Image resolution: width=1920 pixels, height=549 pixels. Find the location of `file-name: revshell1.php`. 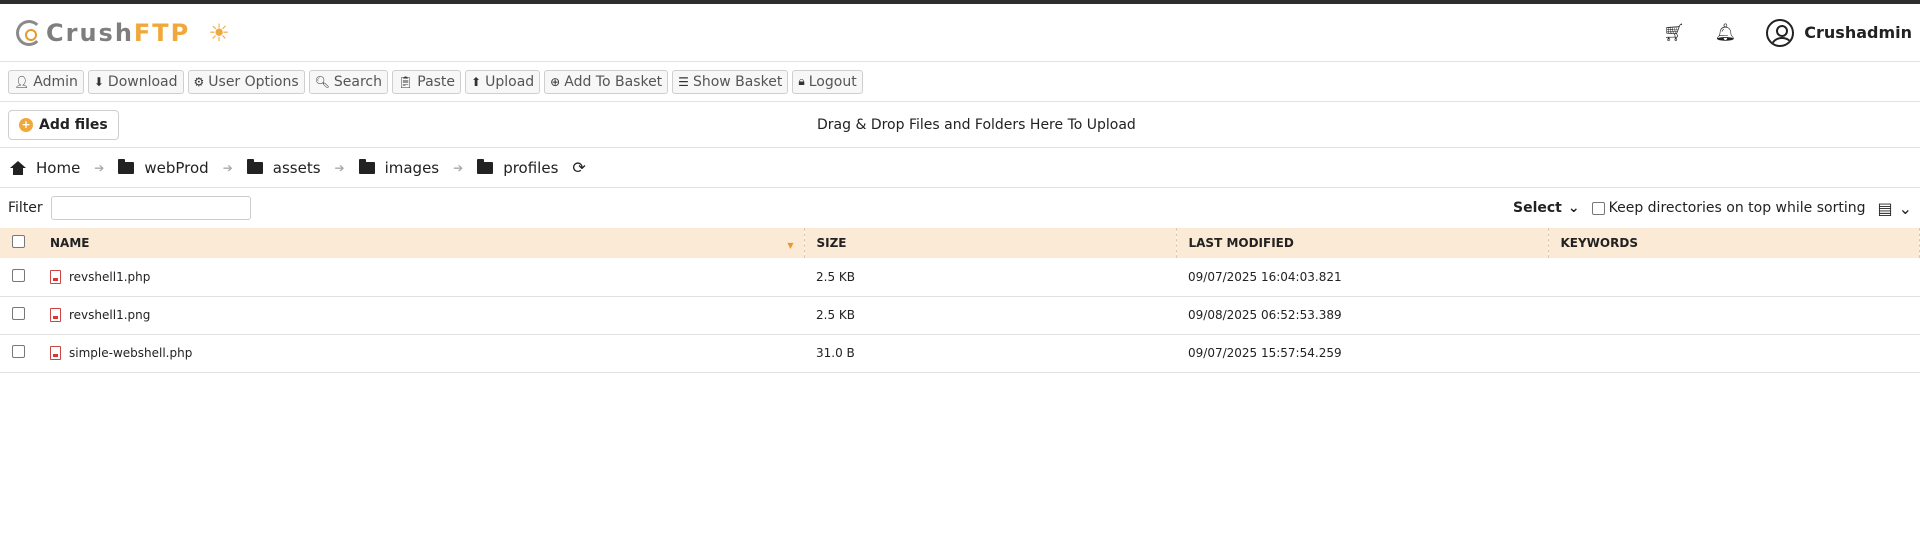

file-name: revshell1.php is located at coordinates (109, 277).